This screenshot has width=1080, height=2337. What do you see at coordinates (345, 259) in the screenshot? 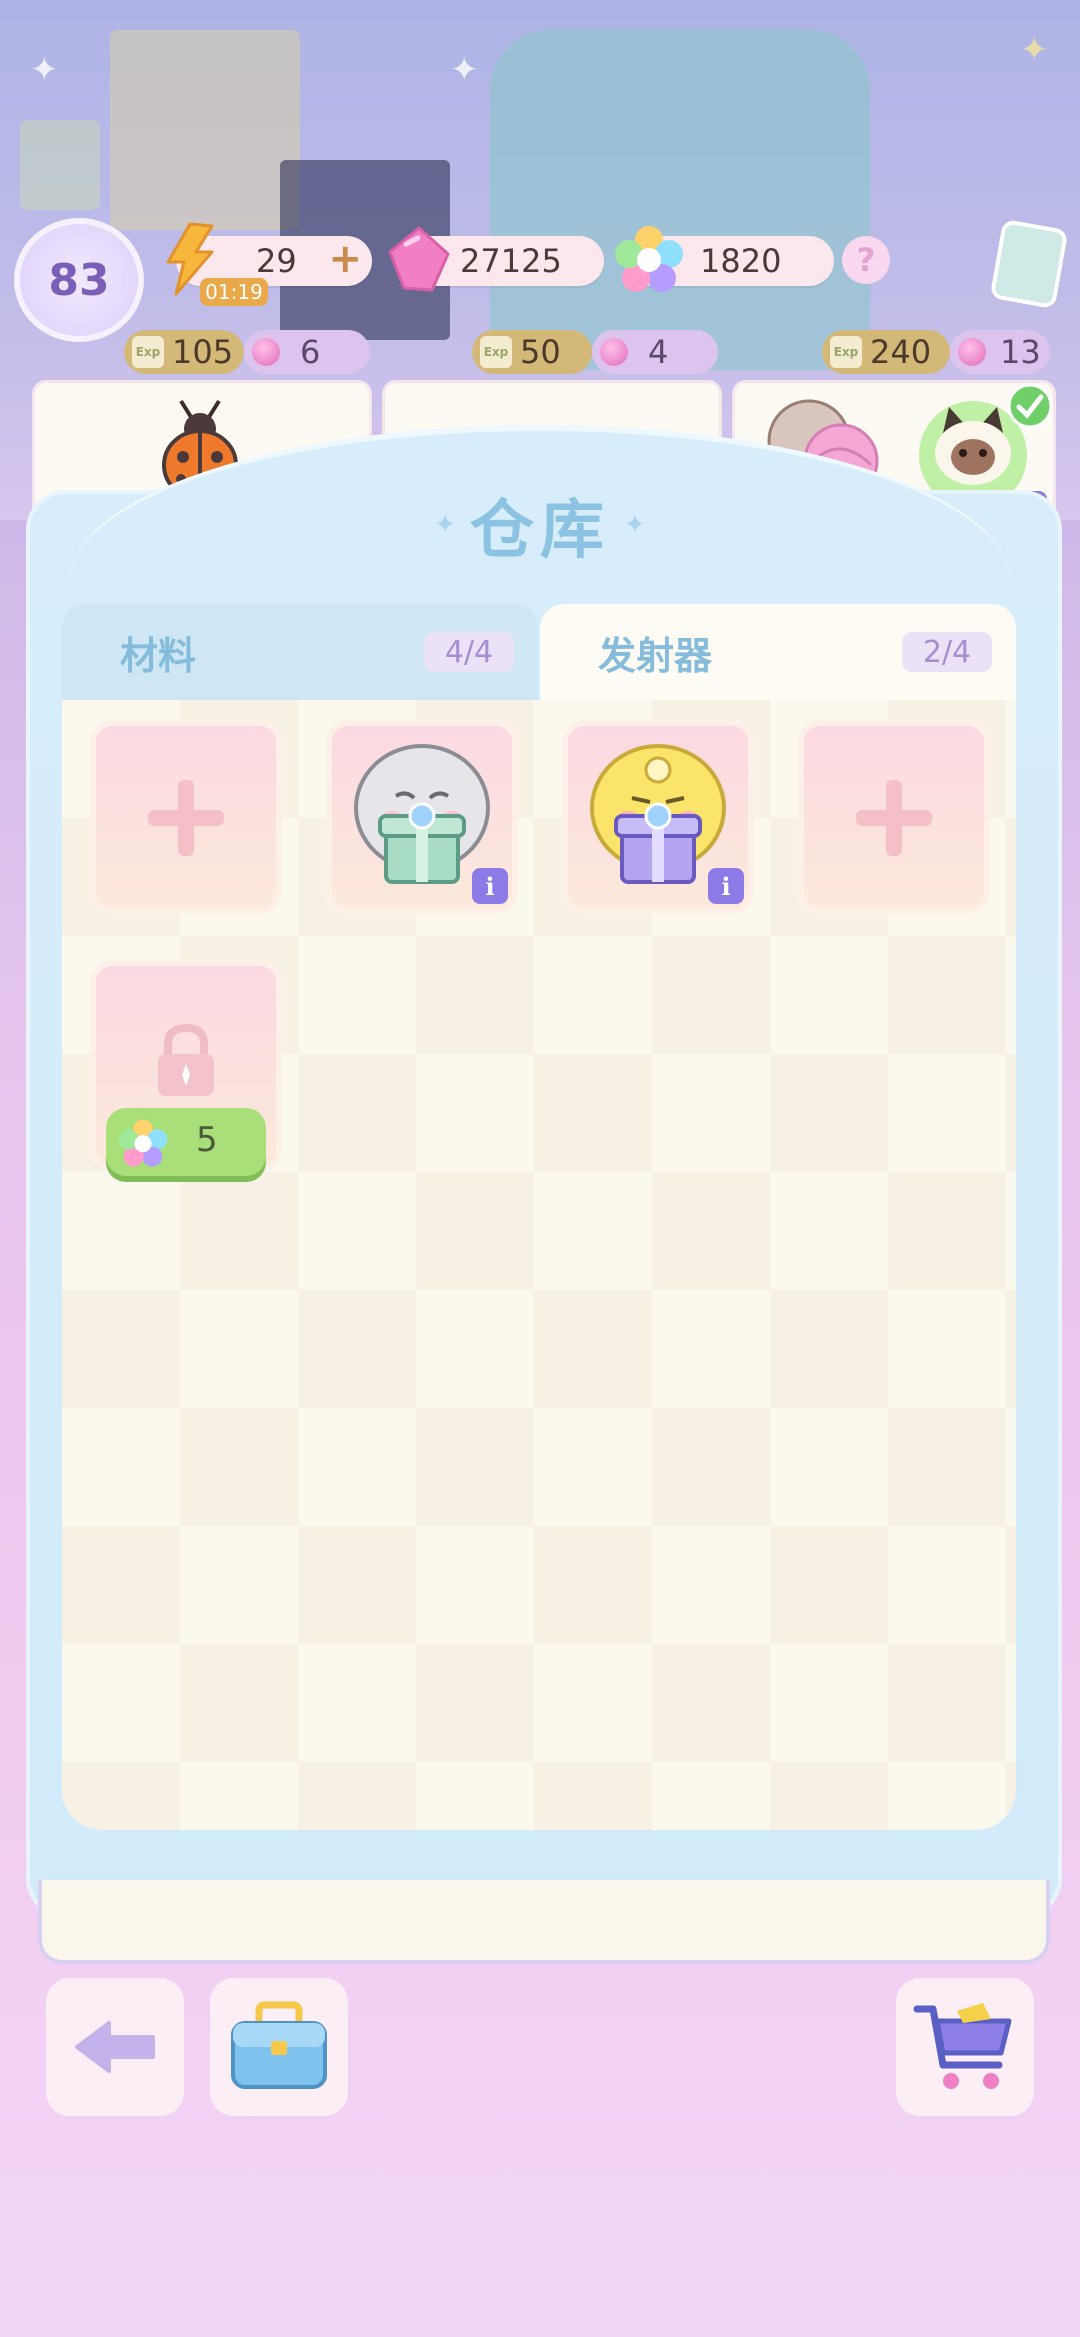
I see `energy-plus-button: +` at bounding box center [345, 259].